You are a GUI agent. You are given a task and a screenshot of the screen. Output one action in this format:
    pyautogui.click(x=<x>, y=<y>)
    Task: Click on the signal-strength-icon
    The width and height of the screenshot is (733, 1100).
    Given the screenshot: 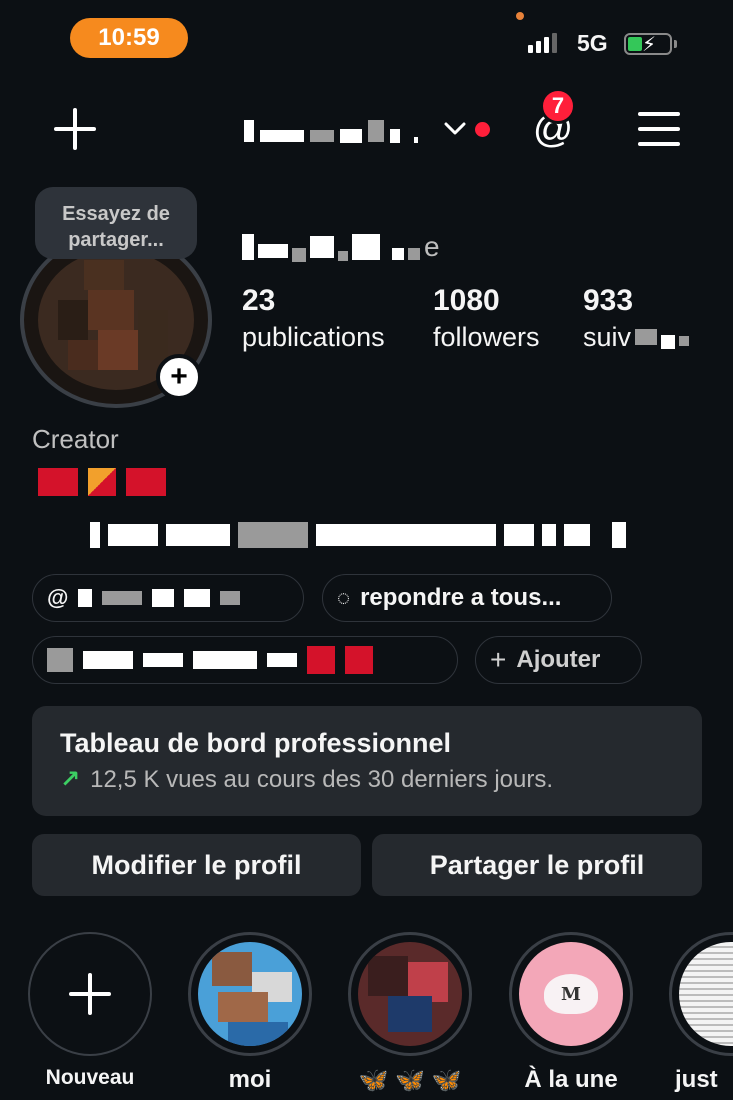 What is the action you would take?
    pyautogui.click(x=542, y=43)
    